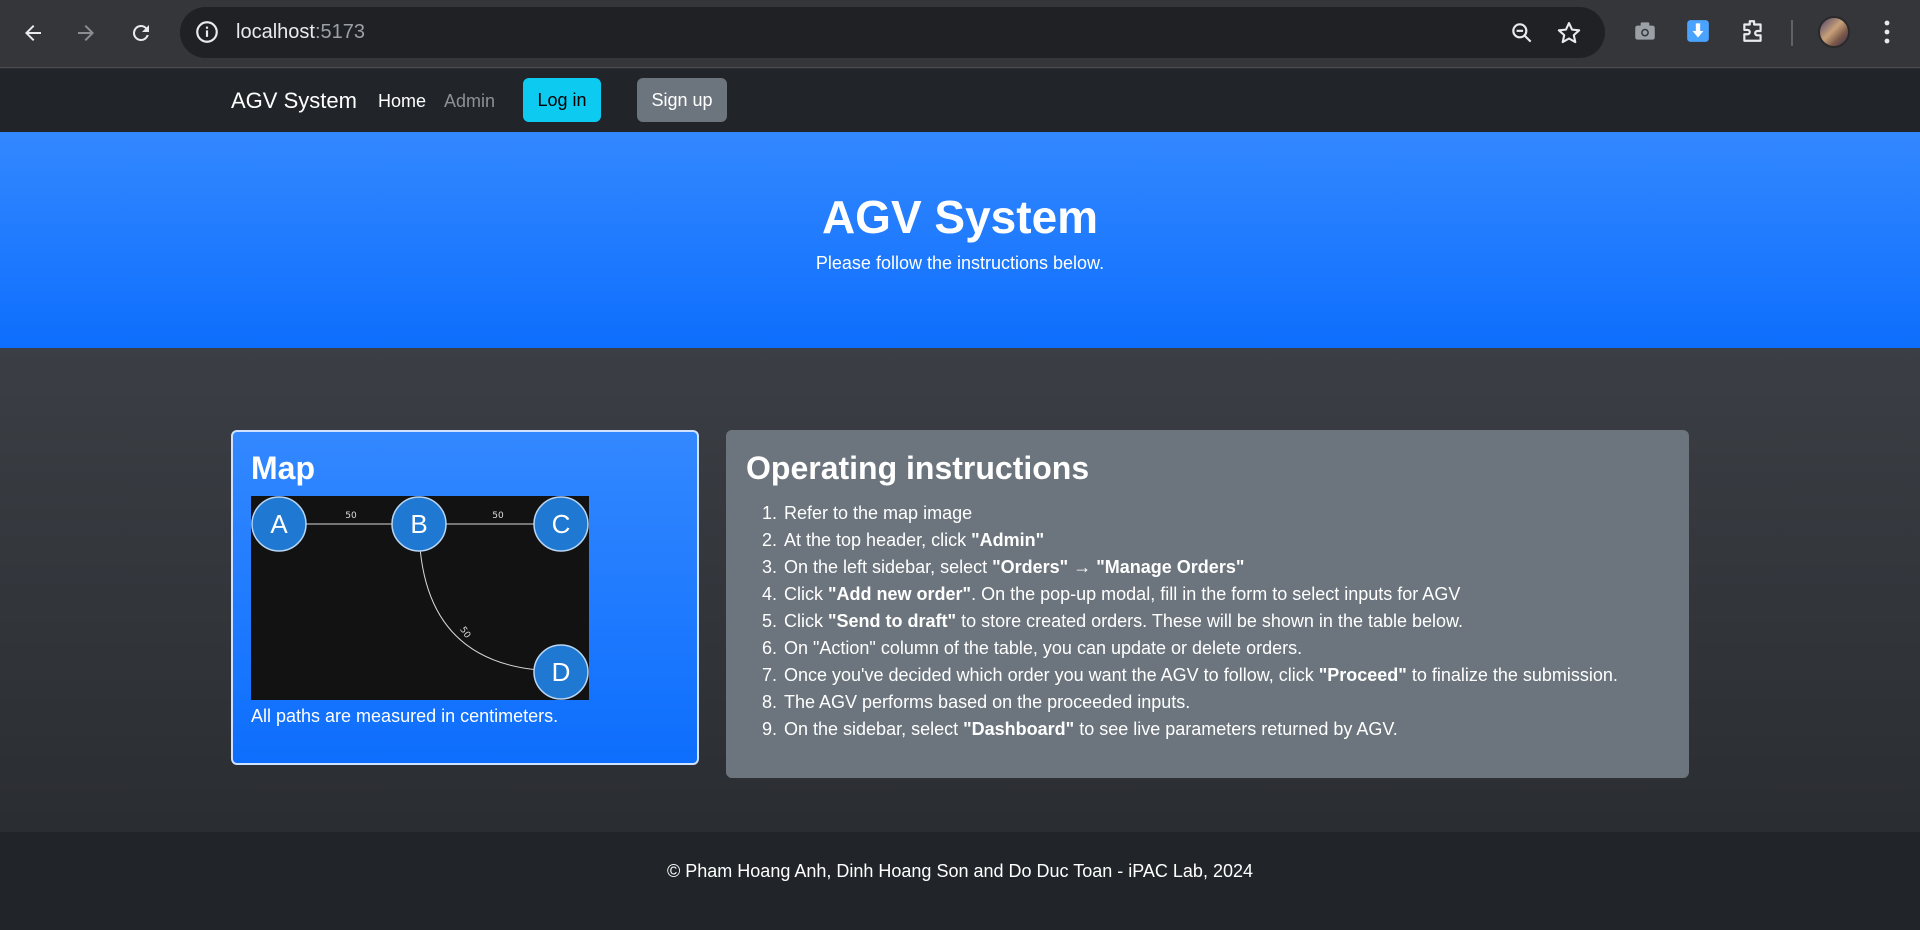  I want to click on hero-title: AGV System, so click(960, 217).